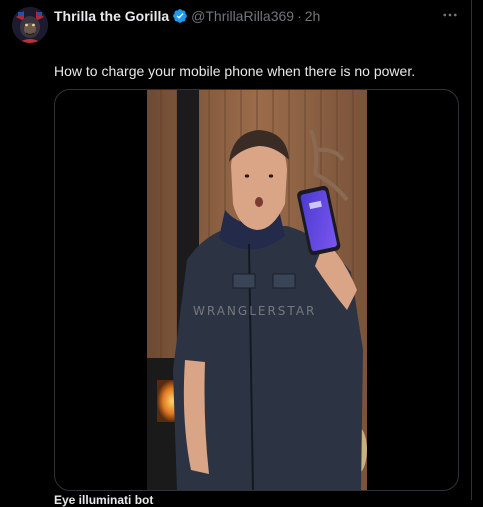 This screenshot has width=483, height=507. I want to click on author-handle: @ThrillaRilla369, so click(242, 16).